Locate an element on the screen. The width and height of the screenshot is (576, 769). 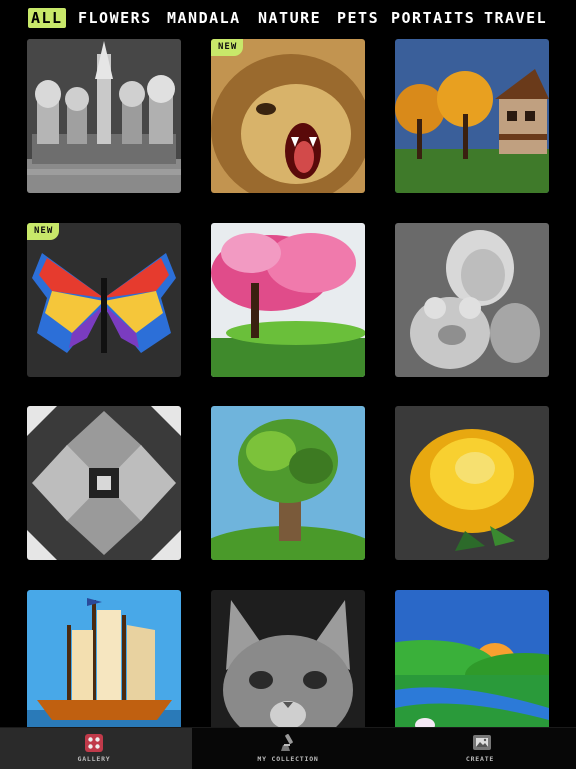
yellow-rose-picture is located at coordinates (472, 483).